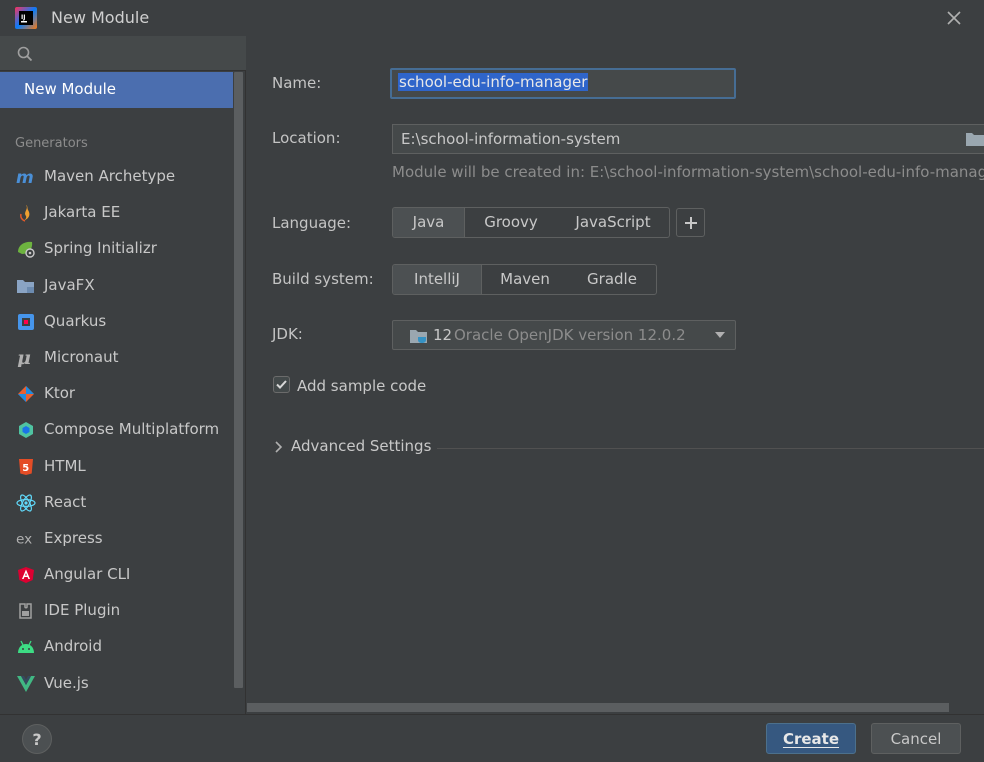 Image resolution: width=984 pixels, height=762 pixels. Describe the element at coordinates (362, 386) in the screenshot. I see `add-sample-code-label: Add sample code` at that location.